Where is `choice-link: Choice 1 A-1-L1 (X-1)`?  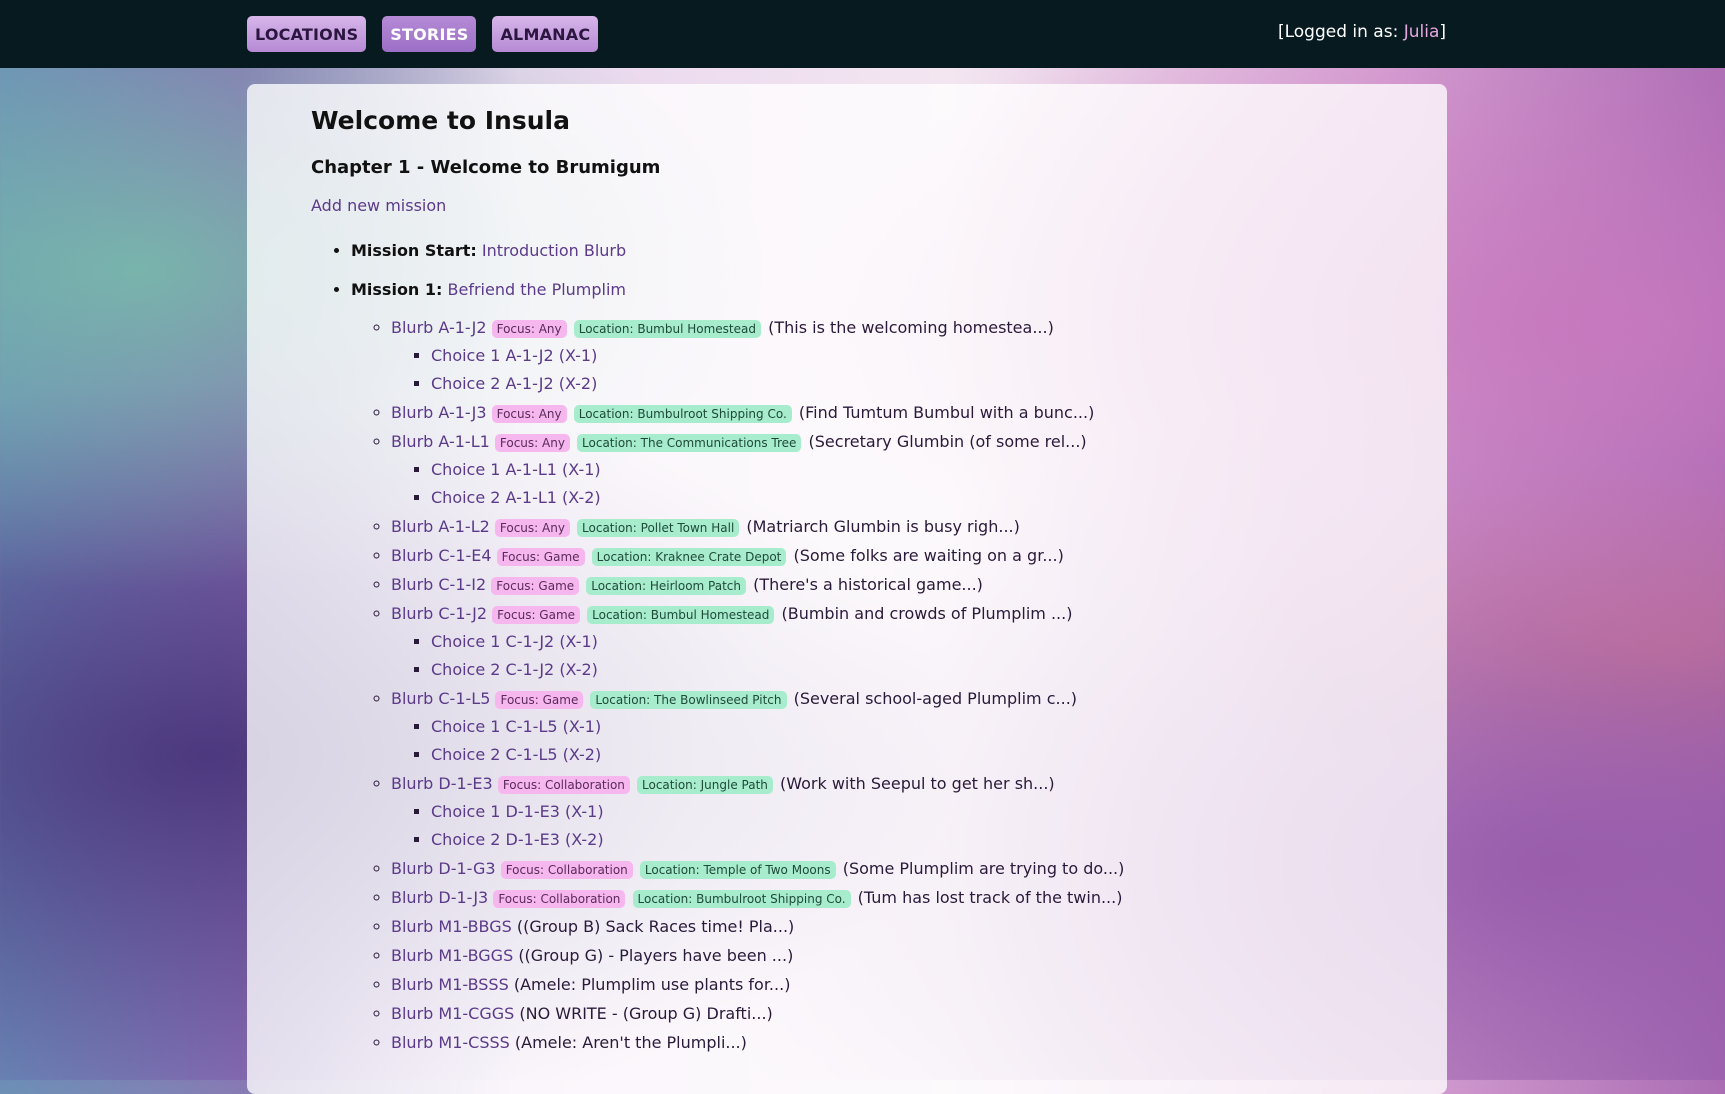 choice-link: Choice 1 A-1-L1 (X-1) is located at coordinates (516, 469).